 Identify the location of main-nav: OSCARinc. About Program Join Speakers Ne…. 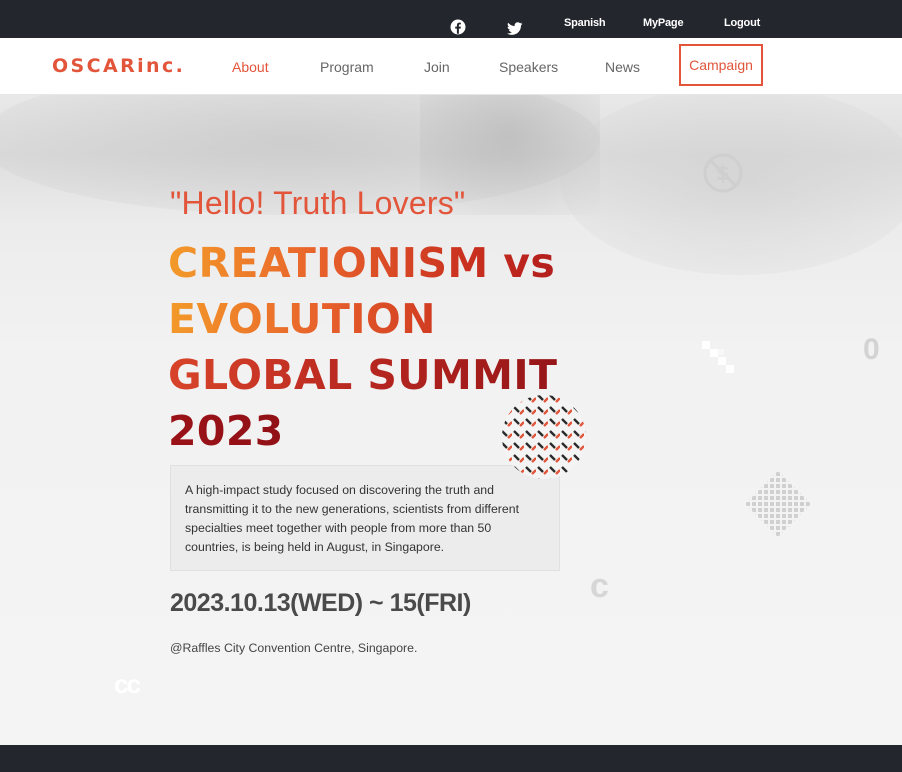
(451, 66).